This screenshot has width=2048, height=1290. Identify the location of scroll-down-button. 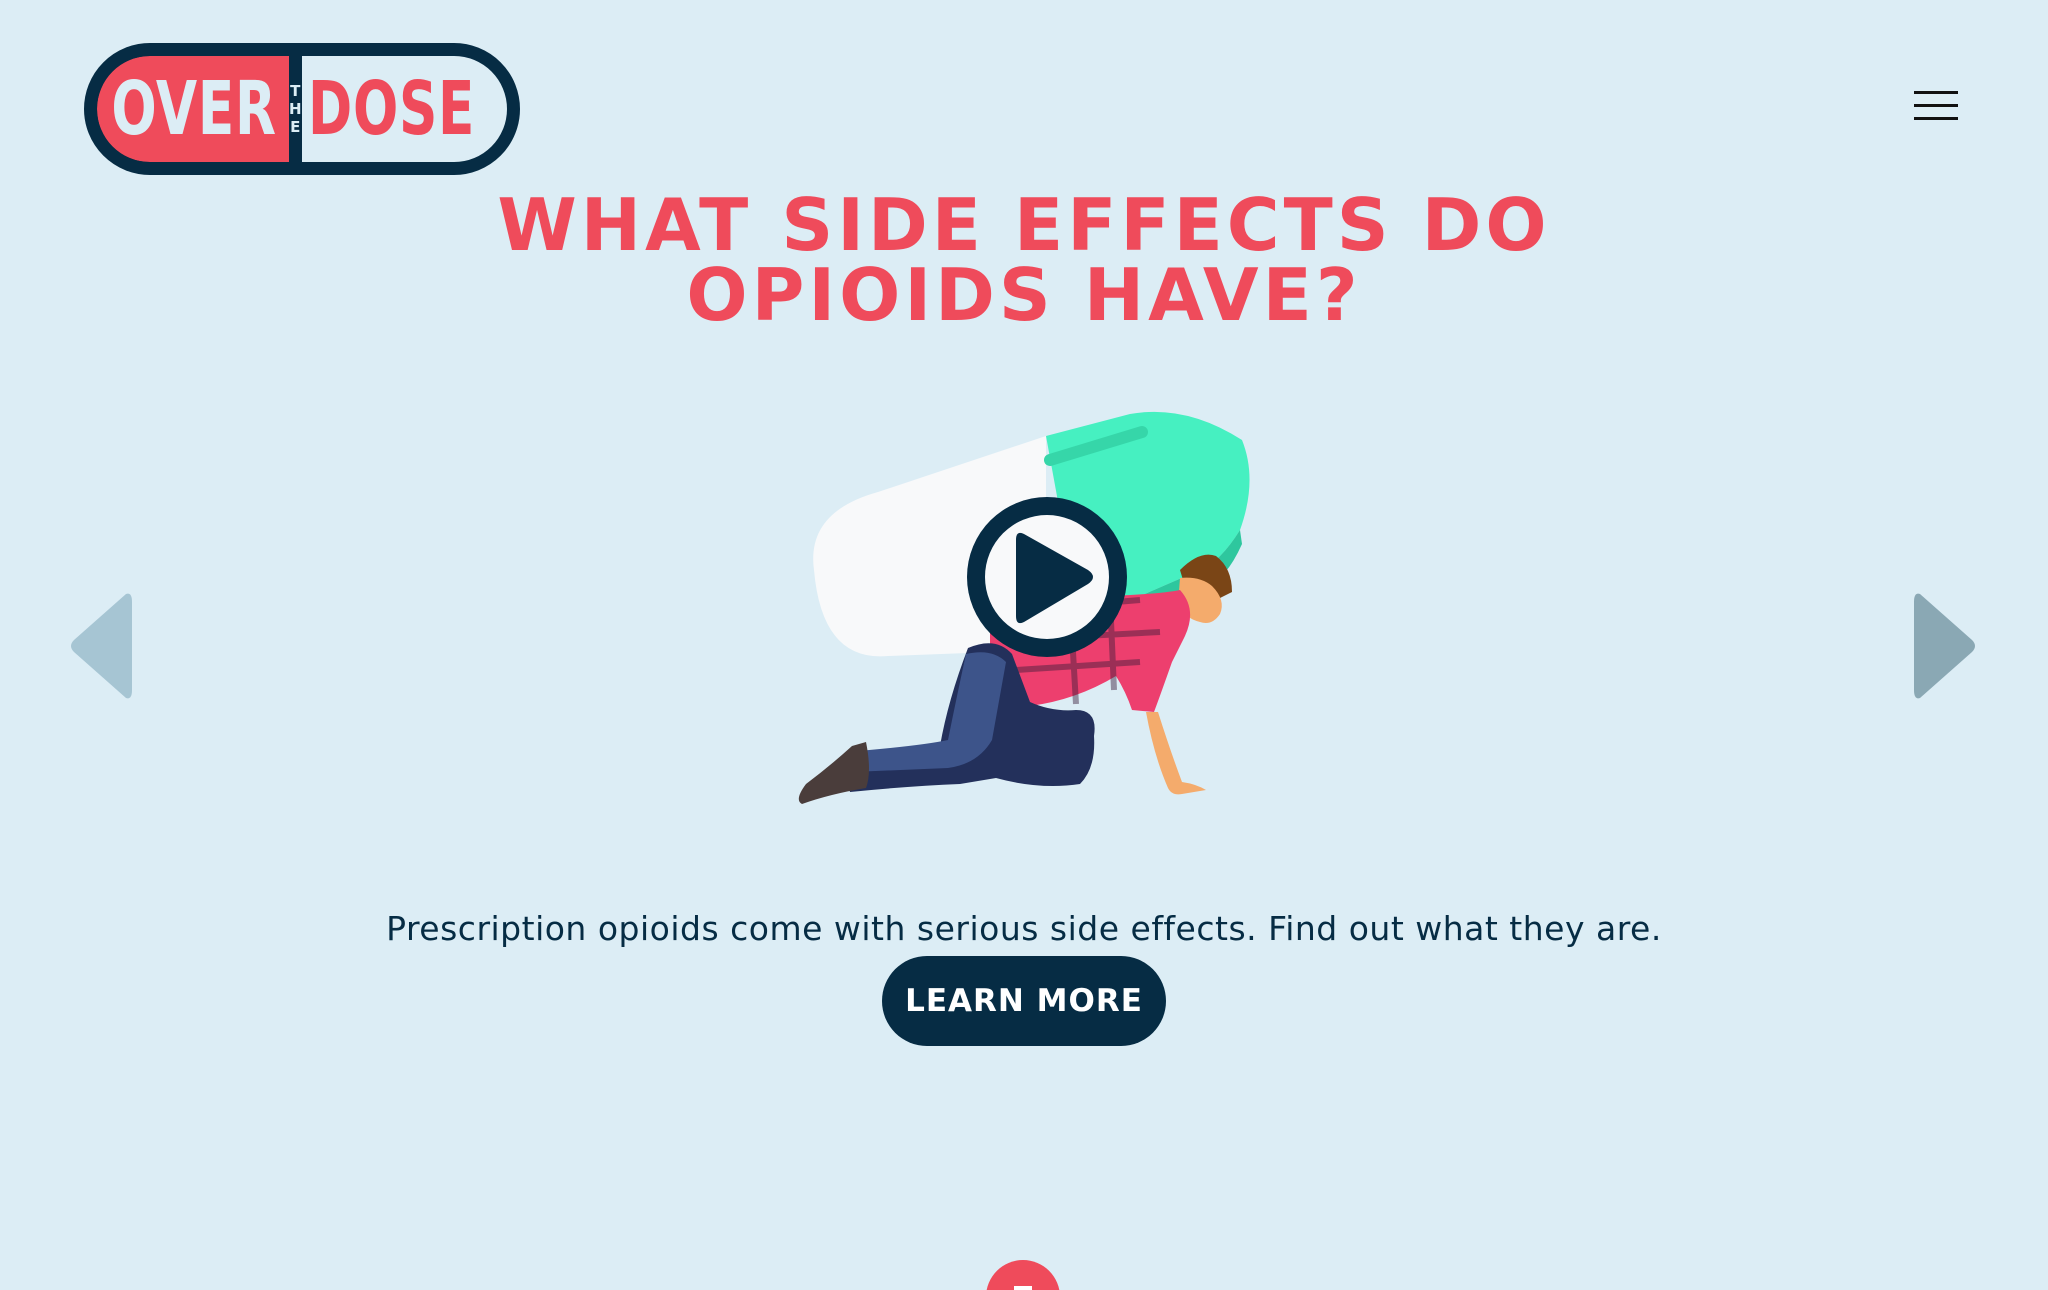
(1023, 1275).